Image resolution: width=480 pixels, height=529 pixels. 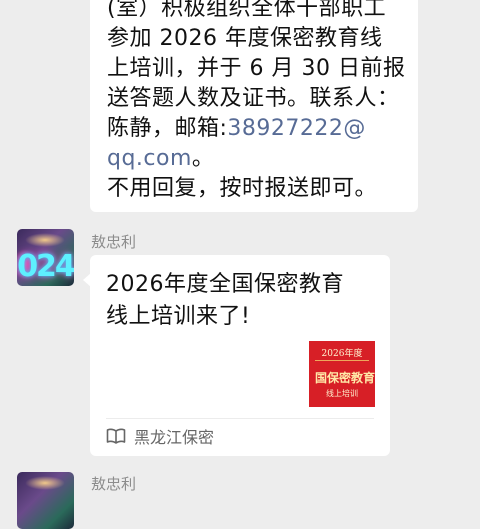 I want to click on message-text: 陈静，邮箱:, so click(x=167, y=128).